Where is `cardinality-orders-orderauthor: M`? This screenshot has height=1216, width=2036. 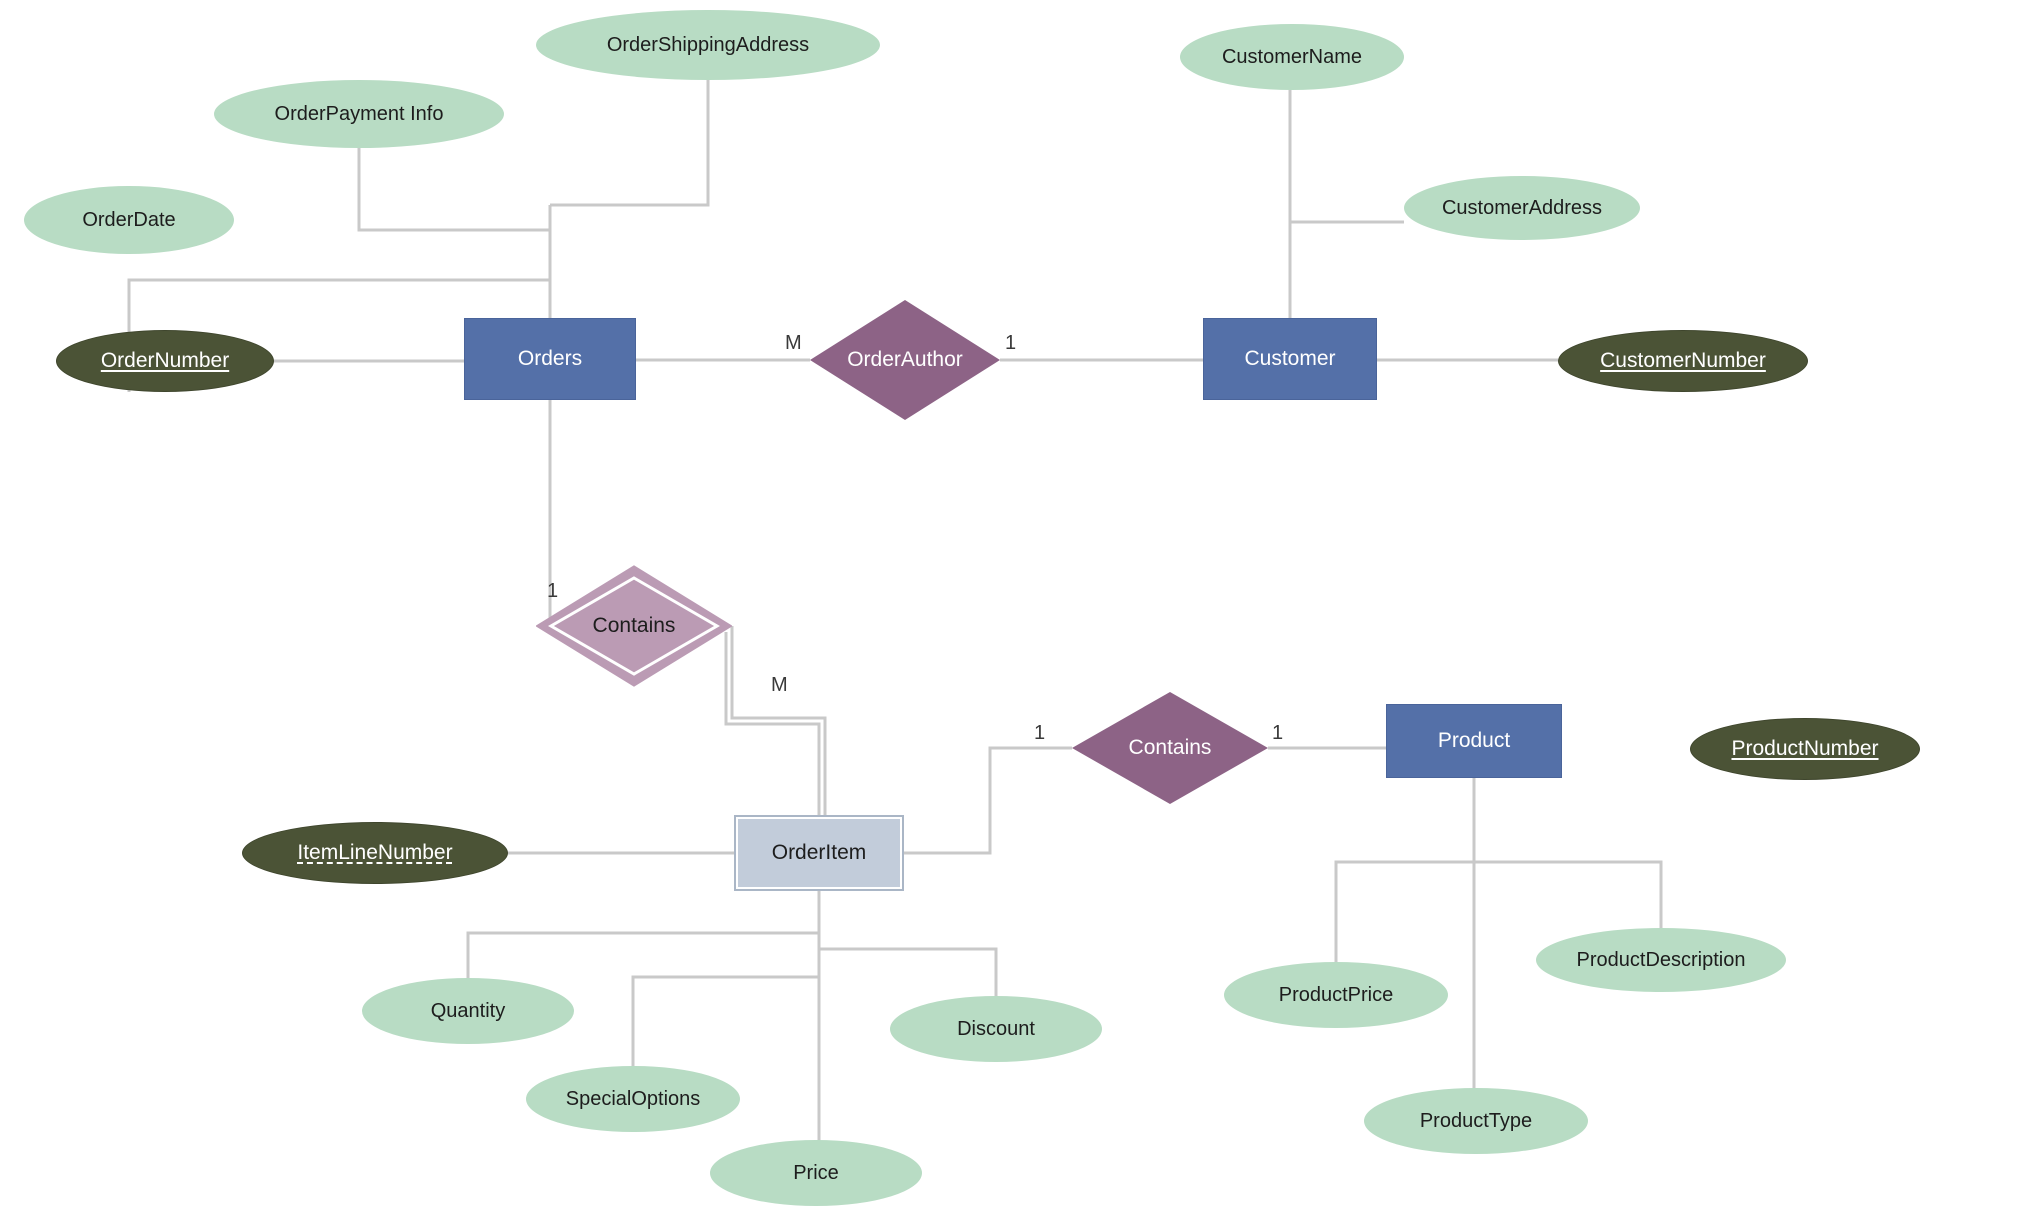
cardinality-orders-orderauthor: M is located at coordinates (793, 343).